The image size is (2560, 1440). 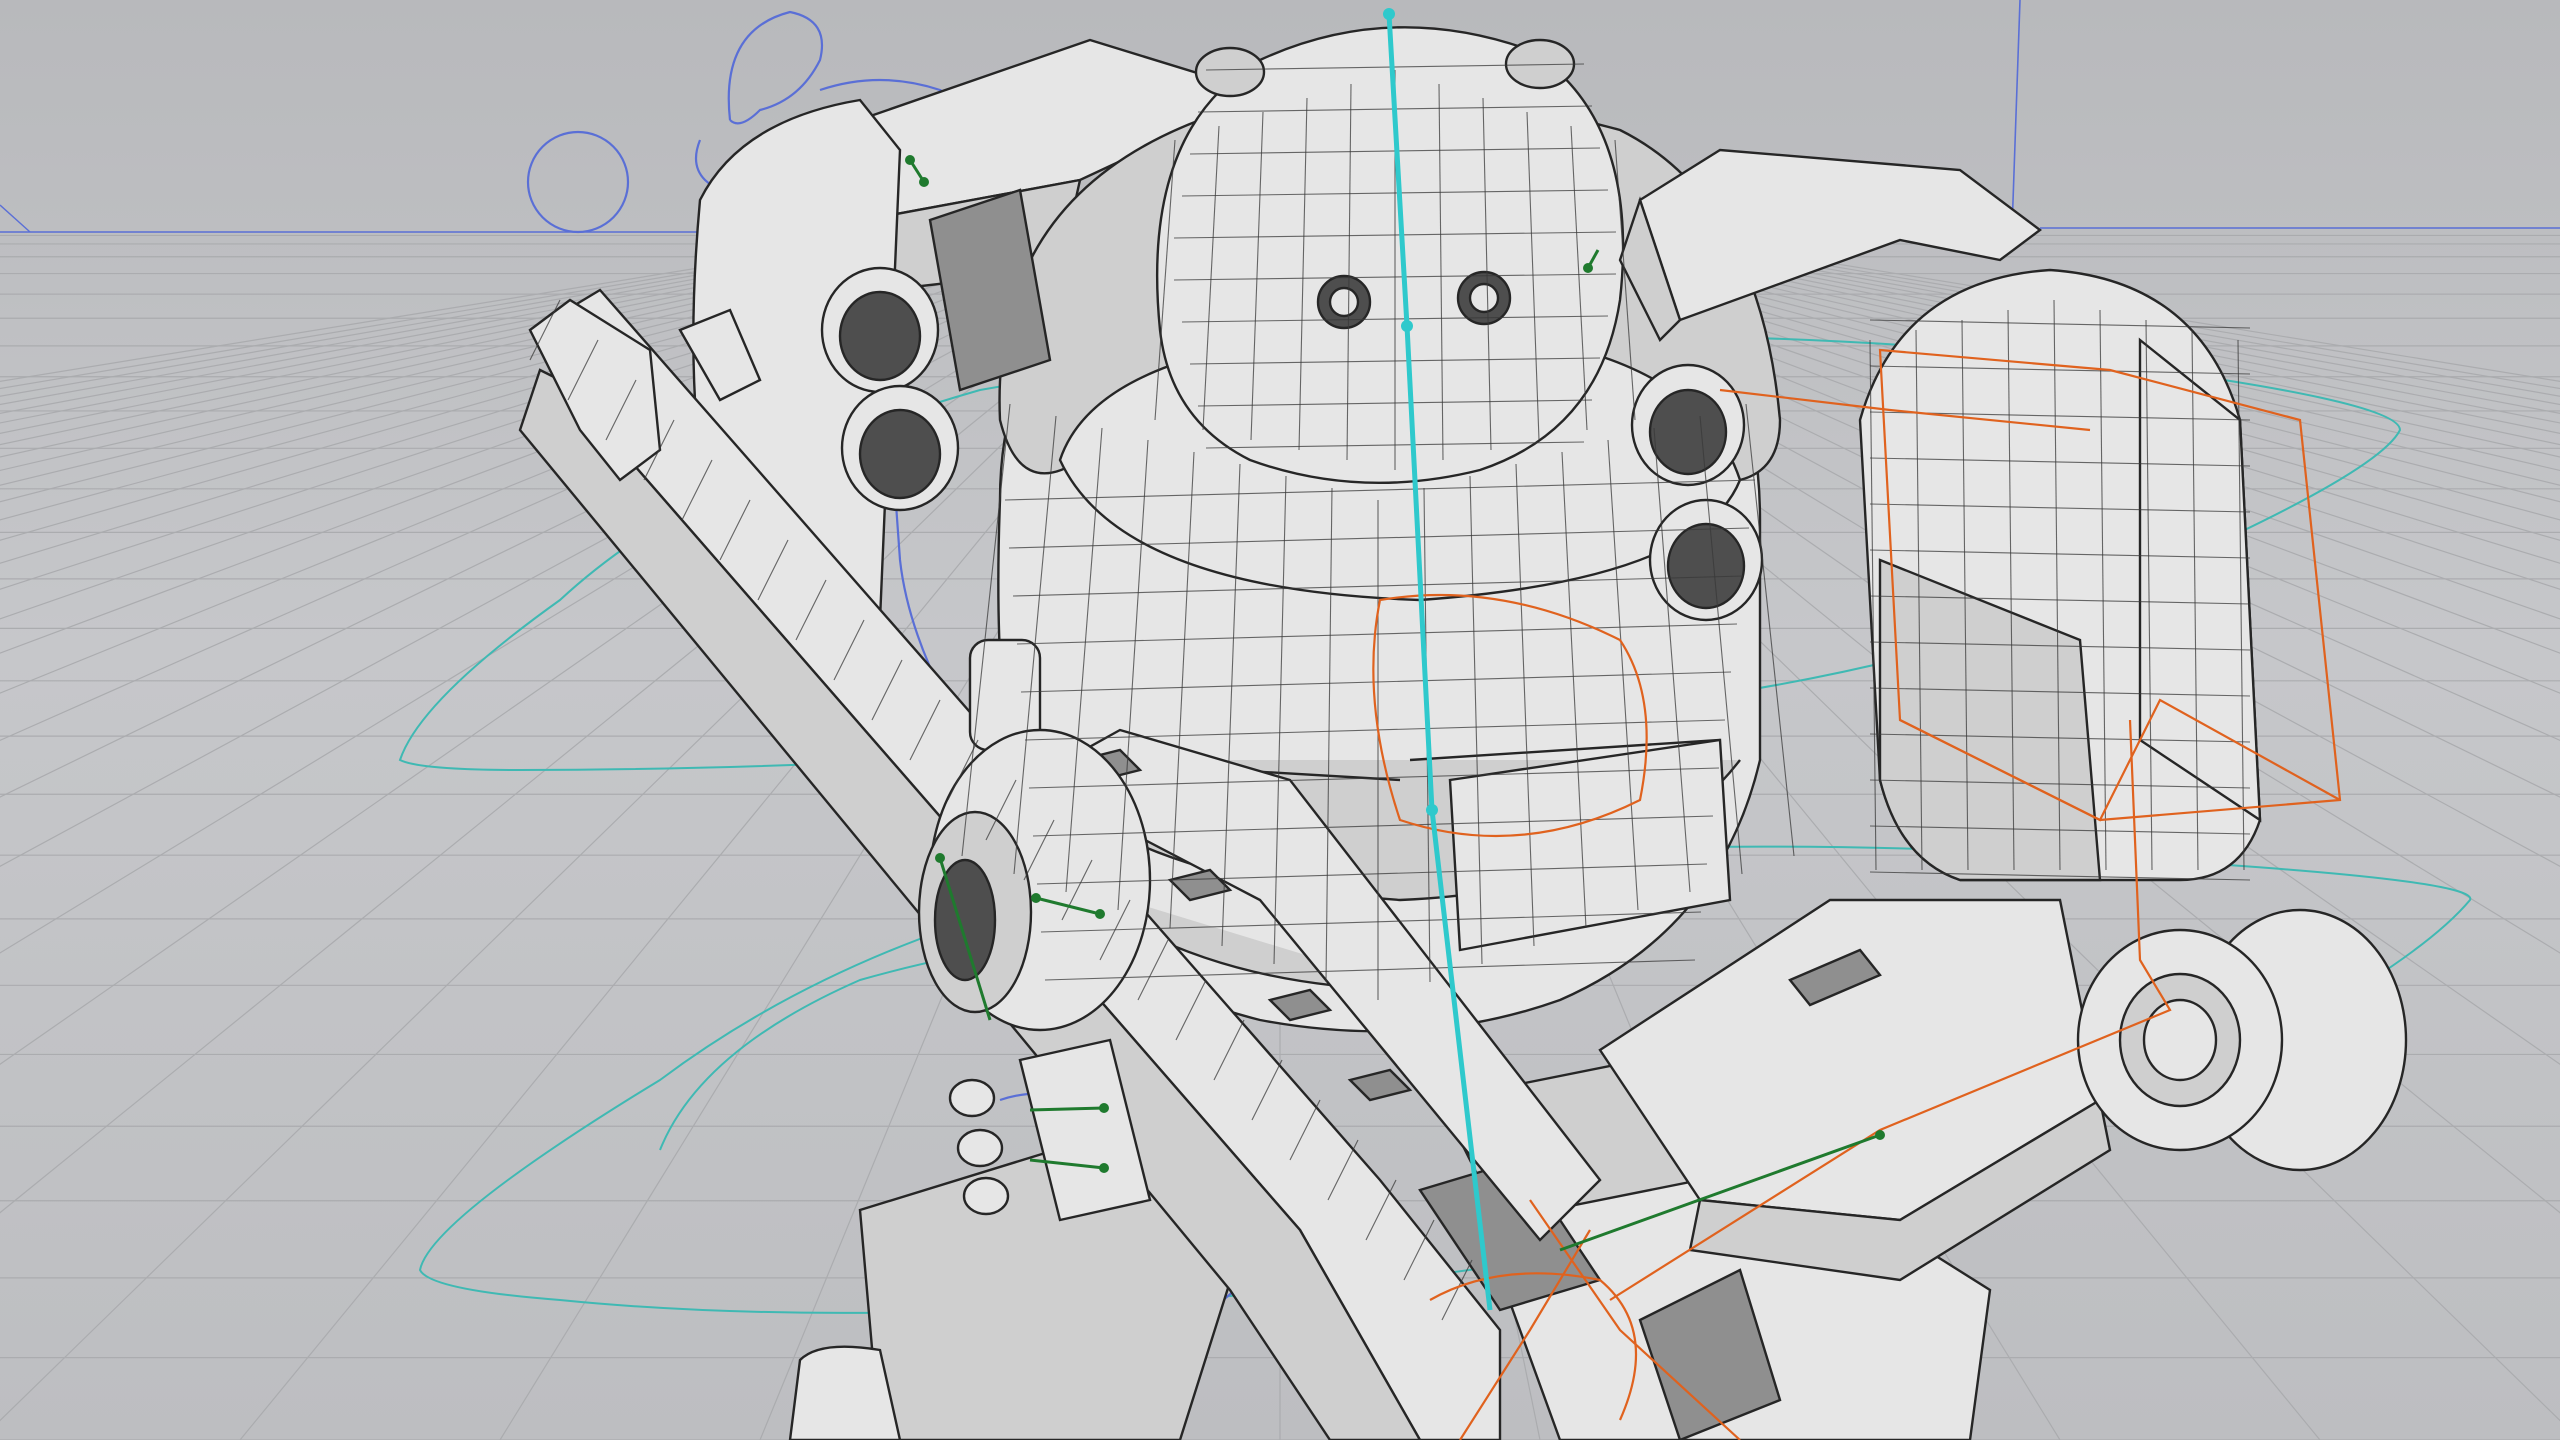 I want to click on head, so click(x=1390, y=255).